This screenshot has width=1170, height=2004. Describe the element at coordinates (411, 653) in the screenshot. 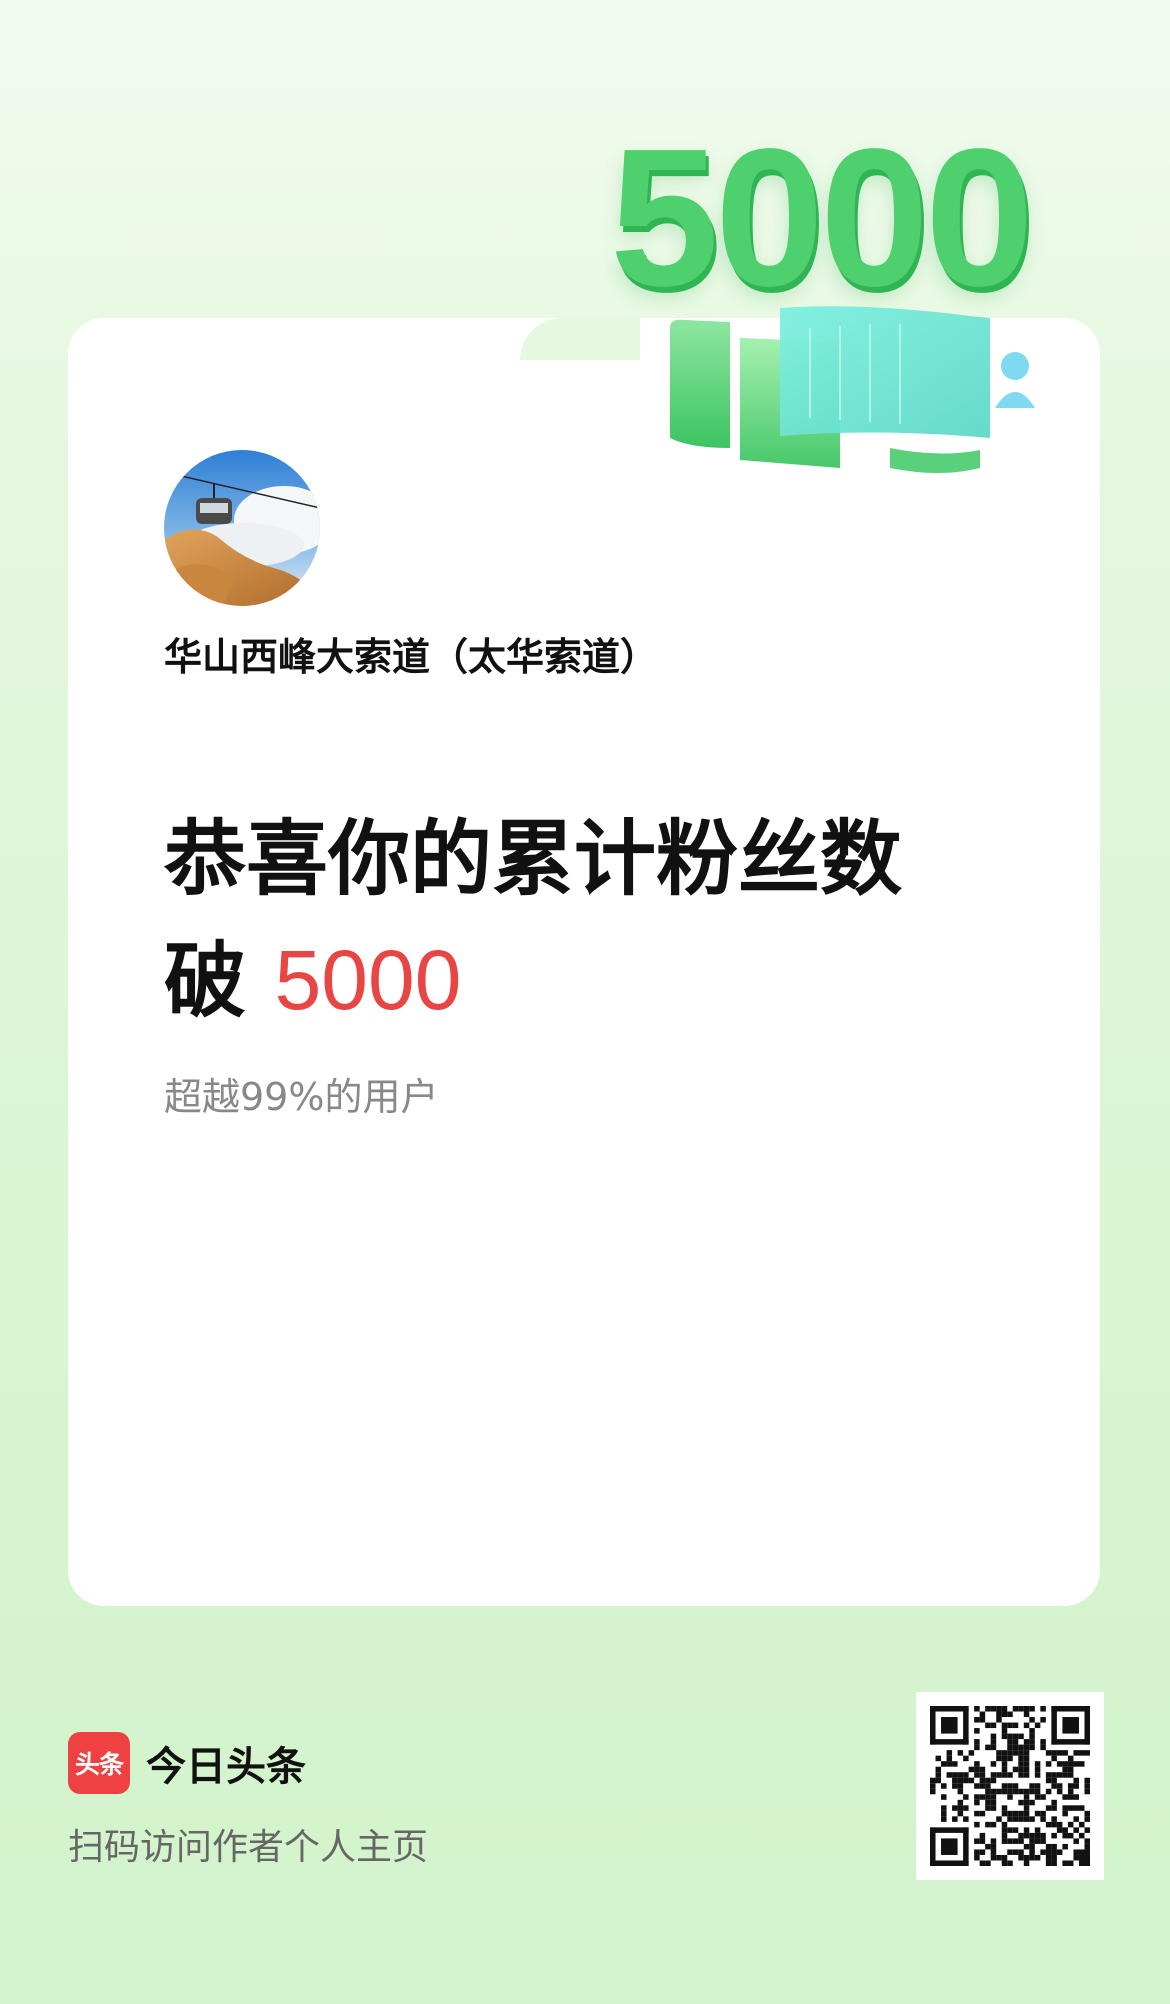

I see `author-name: 华山西峰大索道（太华索道）` at that location.